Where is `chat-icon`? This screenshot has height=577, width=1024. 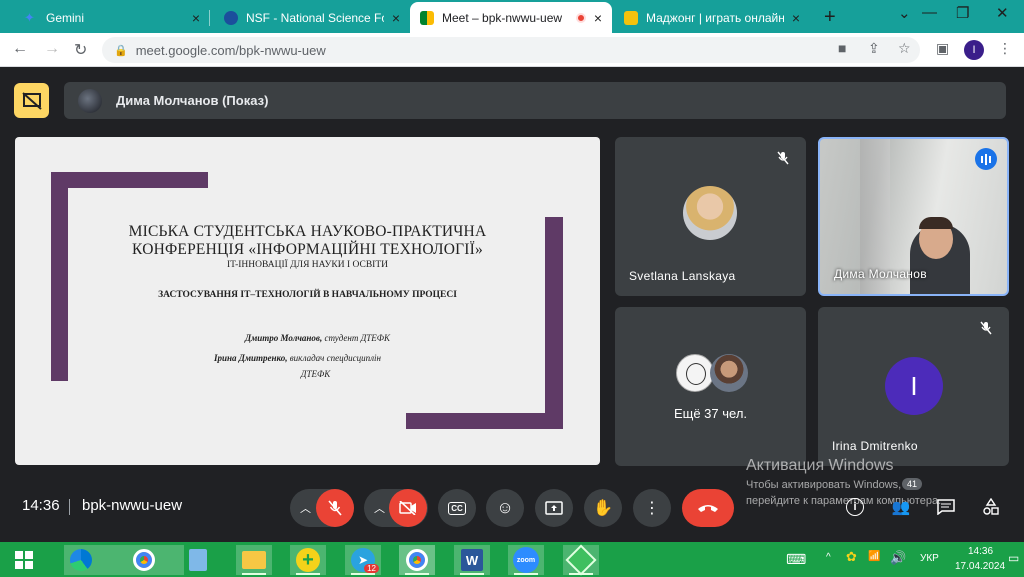 chat-icon is located at coordinates (946, 507).